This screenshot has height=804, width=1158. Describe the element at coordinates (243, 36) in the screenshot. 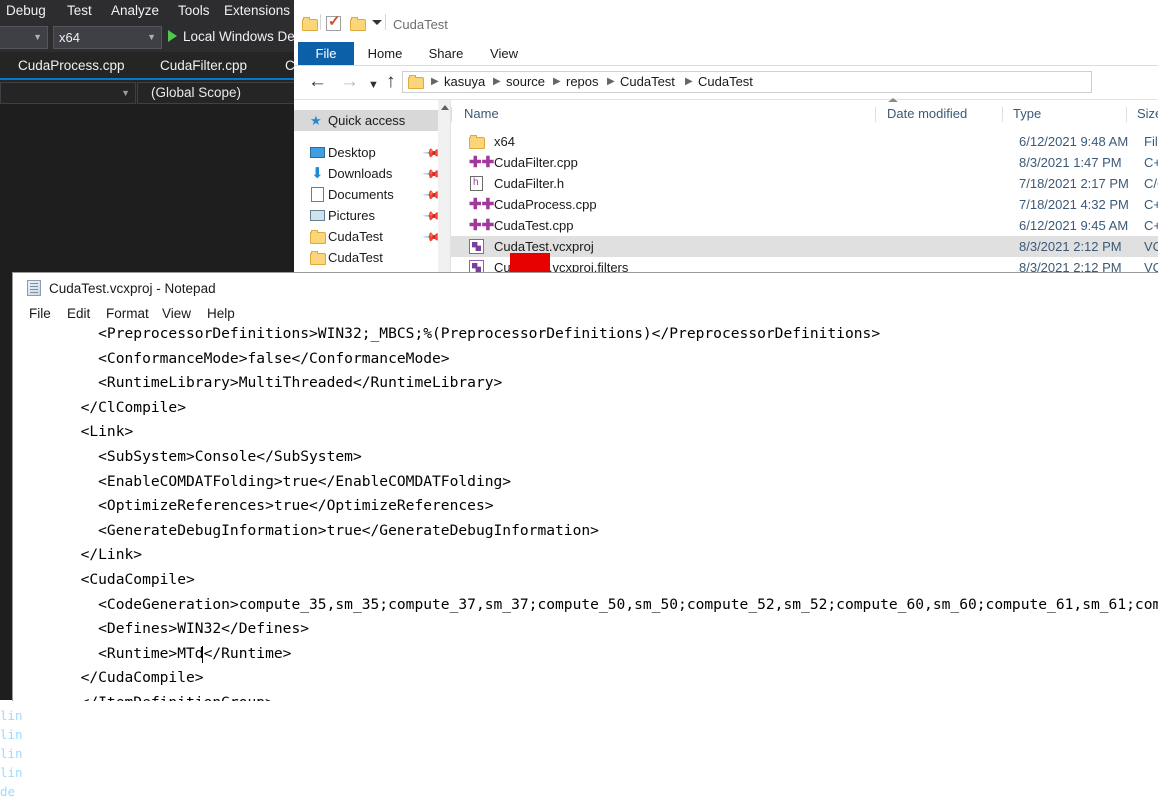

I see `vs-start-debug-label: Local Windows Deb` at that location.